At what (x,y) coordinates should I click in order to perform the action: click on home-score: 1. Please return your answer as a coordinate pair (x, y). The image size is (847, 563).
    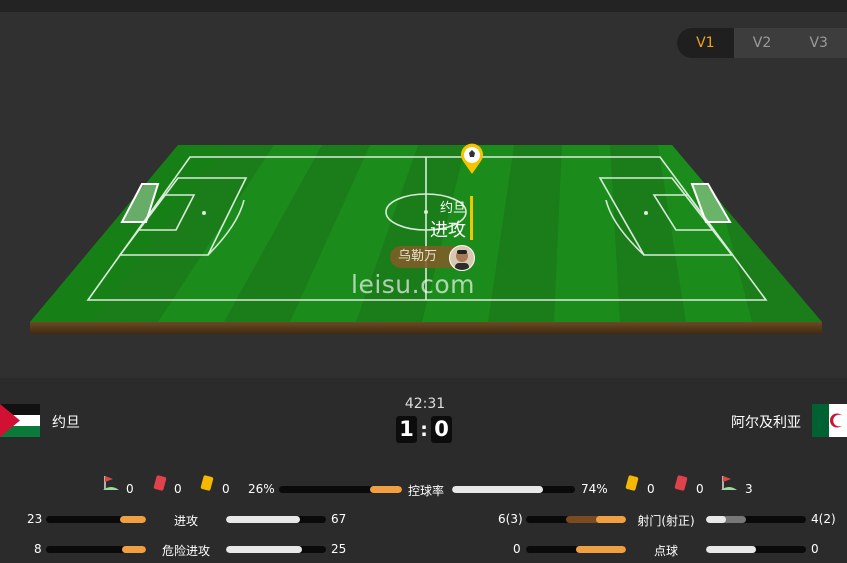
    Looking at the image, I should click on (406, 429).